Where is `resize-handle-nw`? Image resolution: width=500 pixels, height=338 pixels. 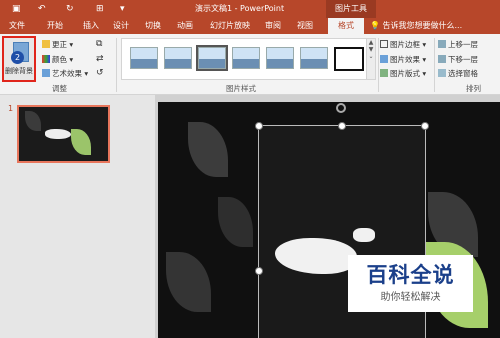 resize-handle-nw is located at coordinates (259, 126).